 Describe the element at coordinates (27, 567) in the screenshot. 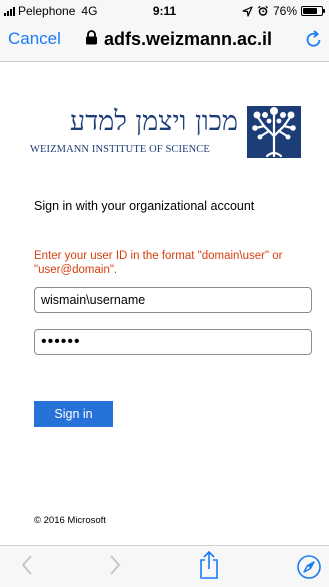

I see `back-icon` at that location.